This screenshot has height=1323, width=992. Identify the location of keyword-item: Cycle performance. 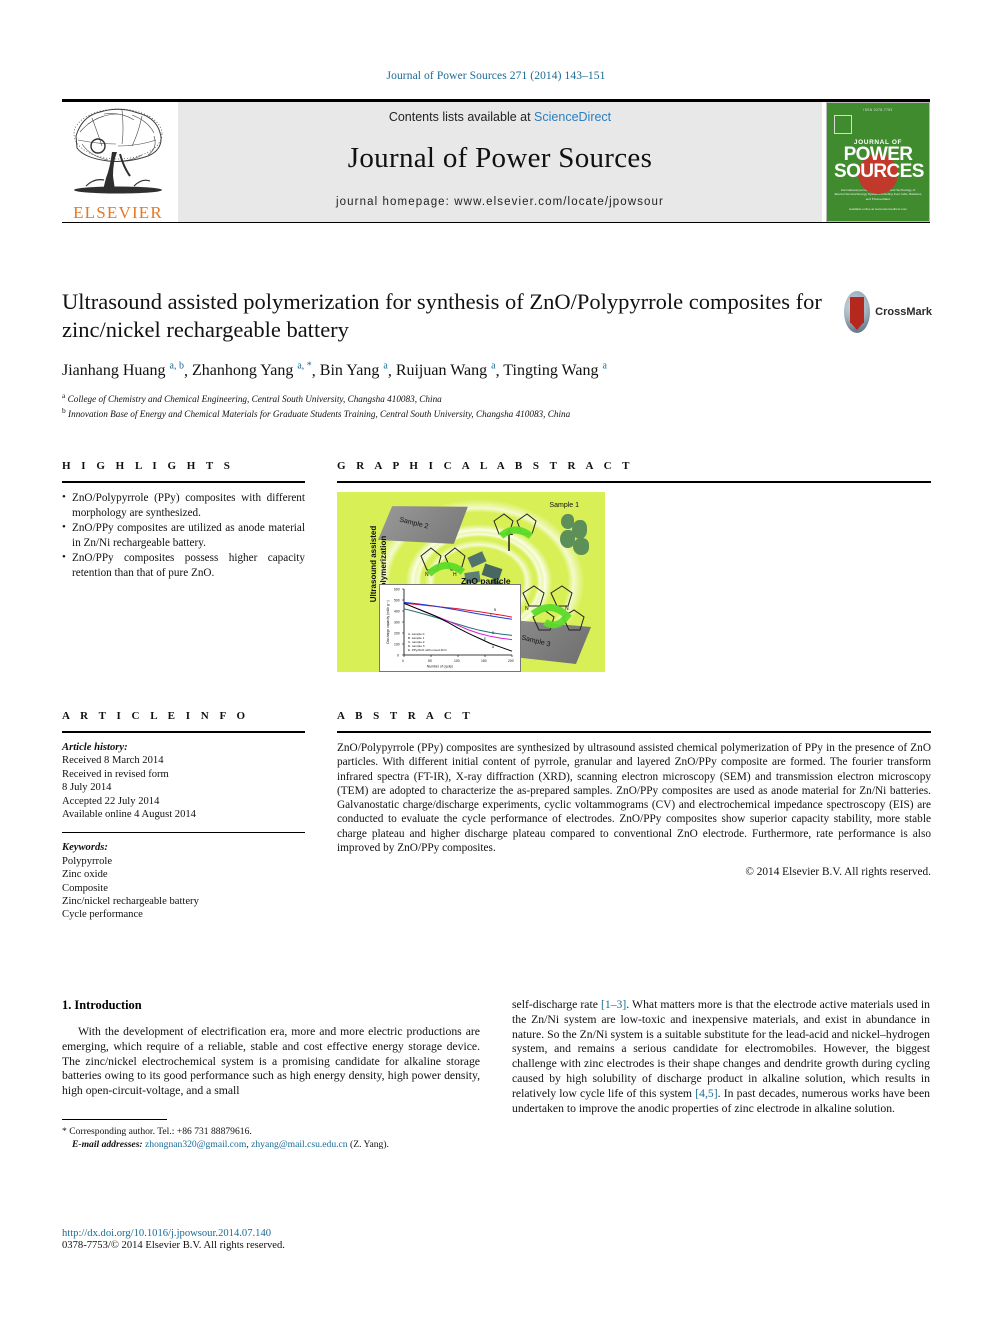
(102, 915).